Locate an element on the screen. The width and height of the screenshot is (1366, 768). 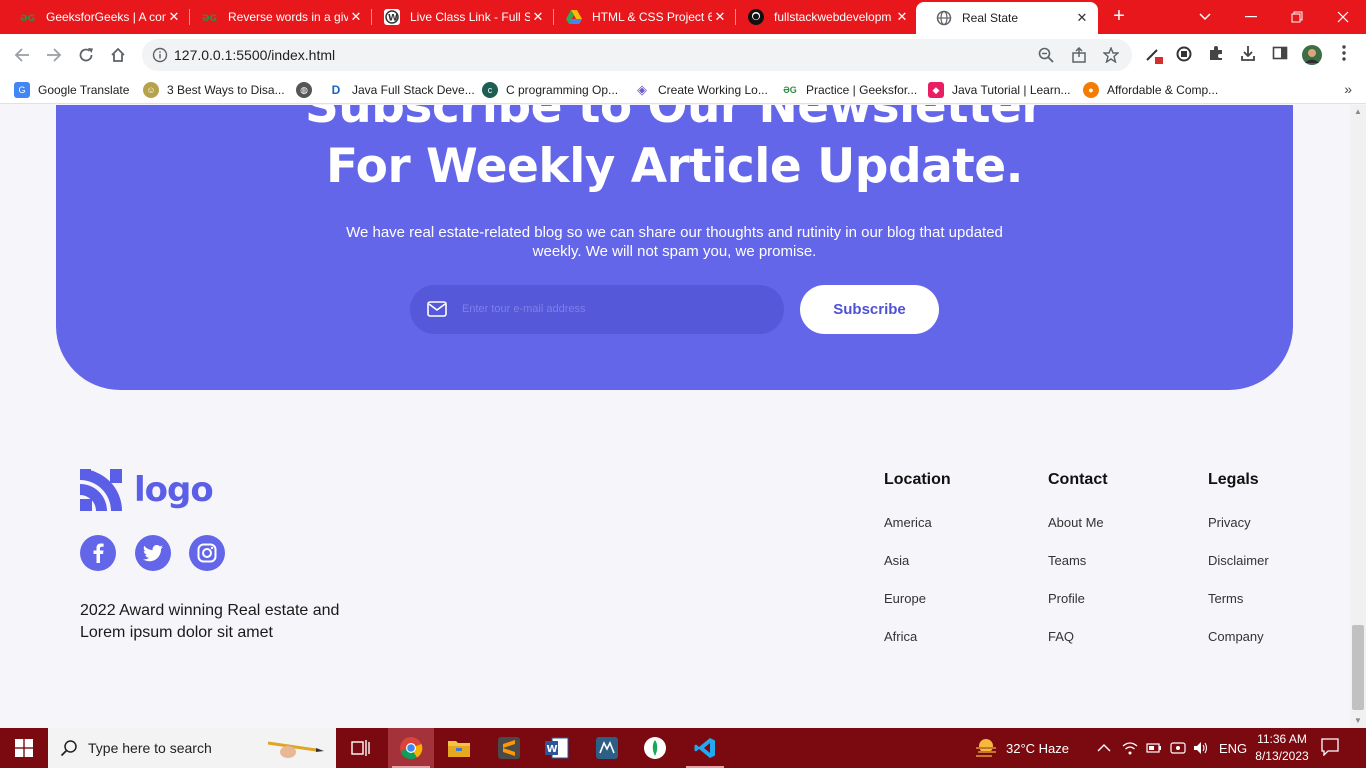
footer-link: About Me is located at coordinates (1076, 522).